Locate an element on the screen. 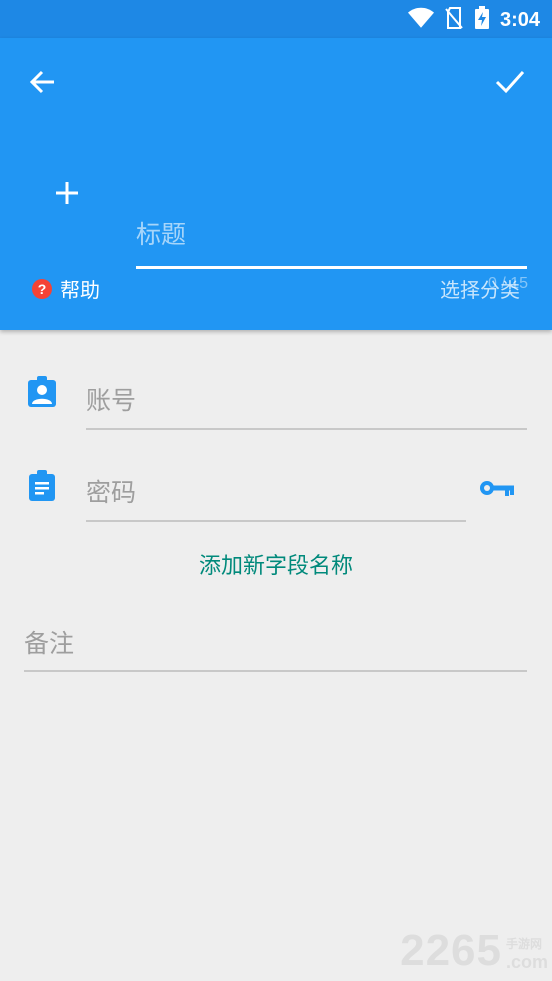  notes-underline is located at coordinates (275, 671).